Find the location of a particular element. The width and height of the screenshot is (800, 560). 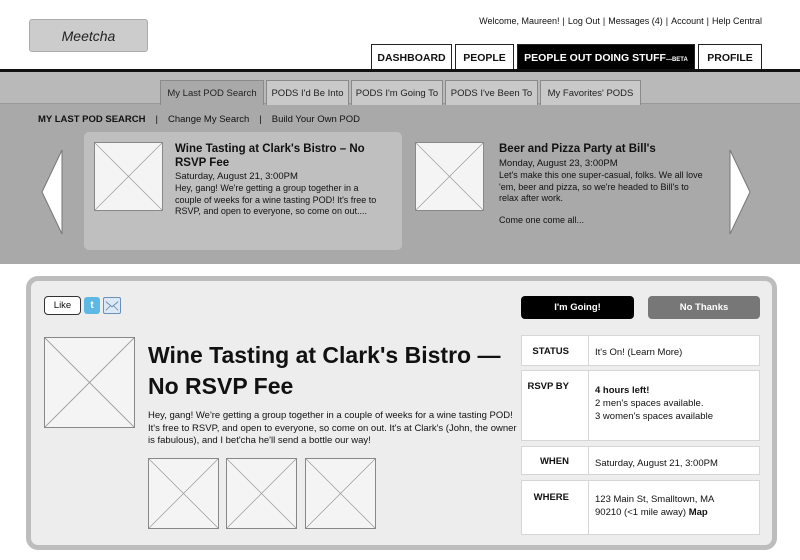

subtab-pods-id-be-into: PODS I'd Be Into is located at coordinates (307, 92).